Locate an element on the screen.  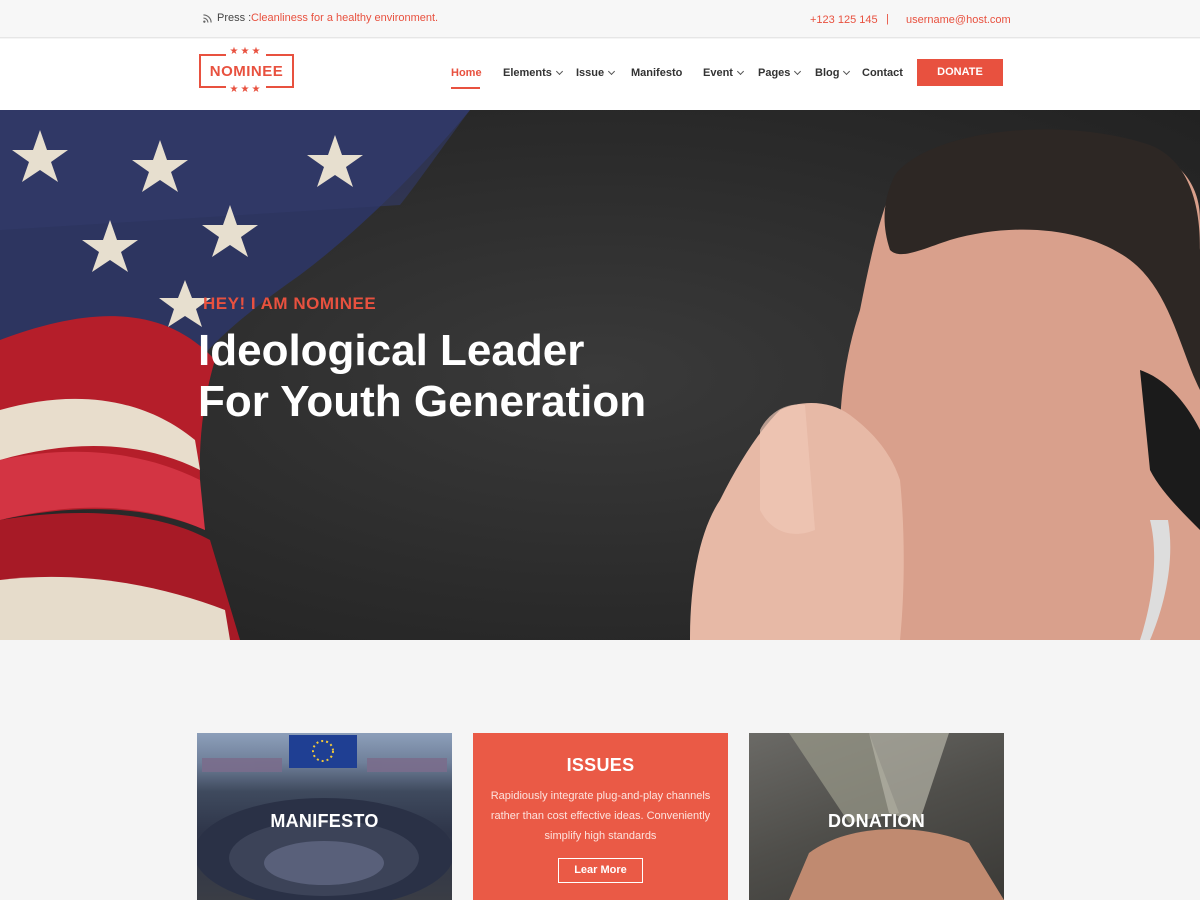
nav-elements: Elements is located at coordinates (533, 73).